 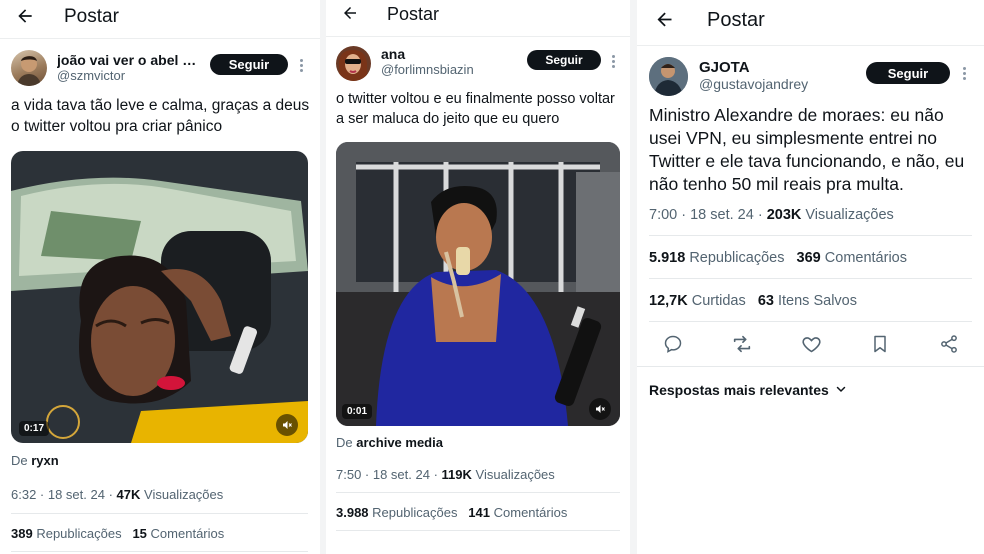 I want to click on replies-sort-label: Respostas mais relevantes, so click(x=739, y=390).